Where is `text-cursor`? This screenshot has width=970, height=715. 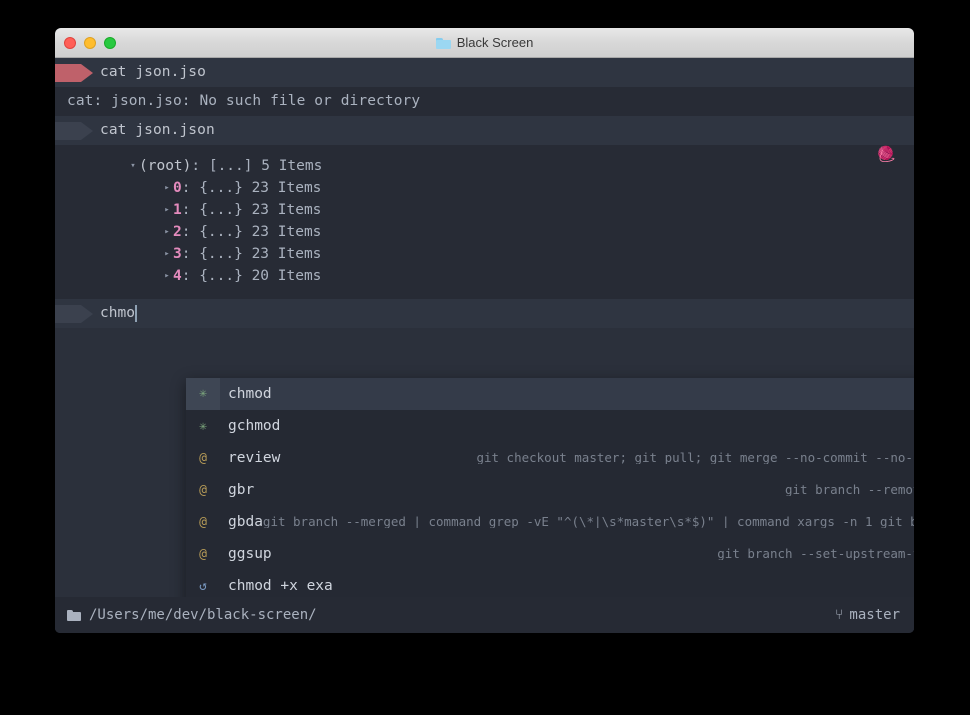 text-cursor is located at coordinates (135, 313).